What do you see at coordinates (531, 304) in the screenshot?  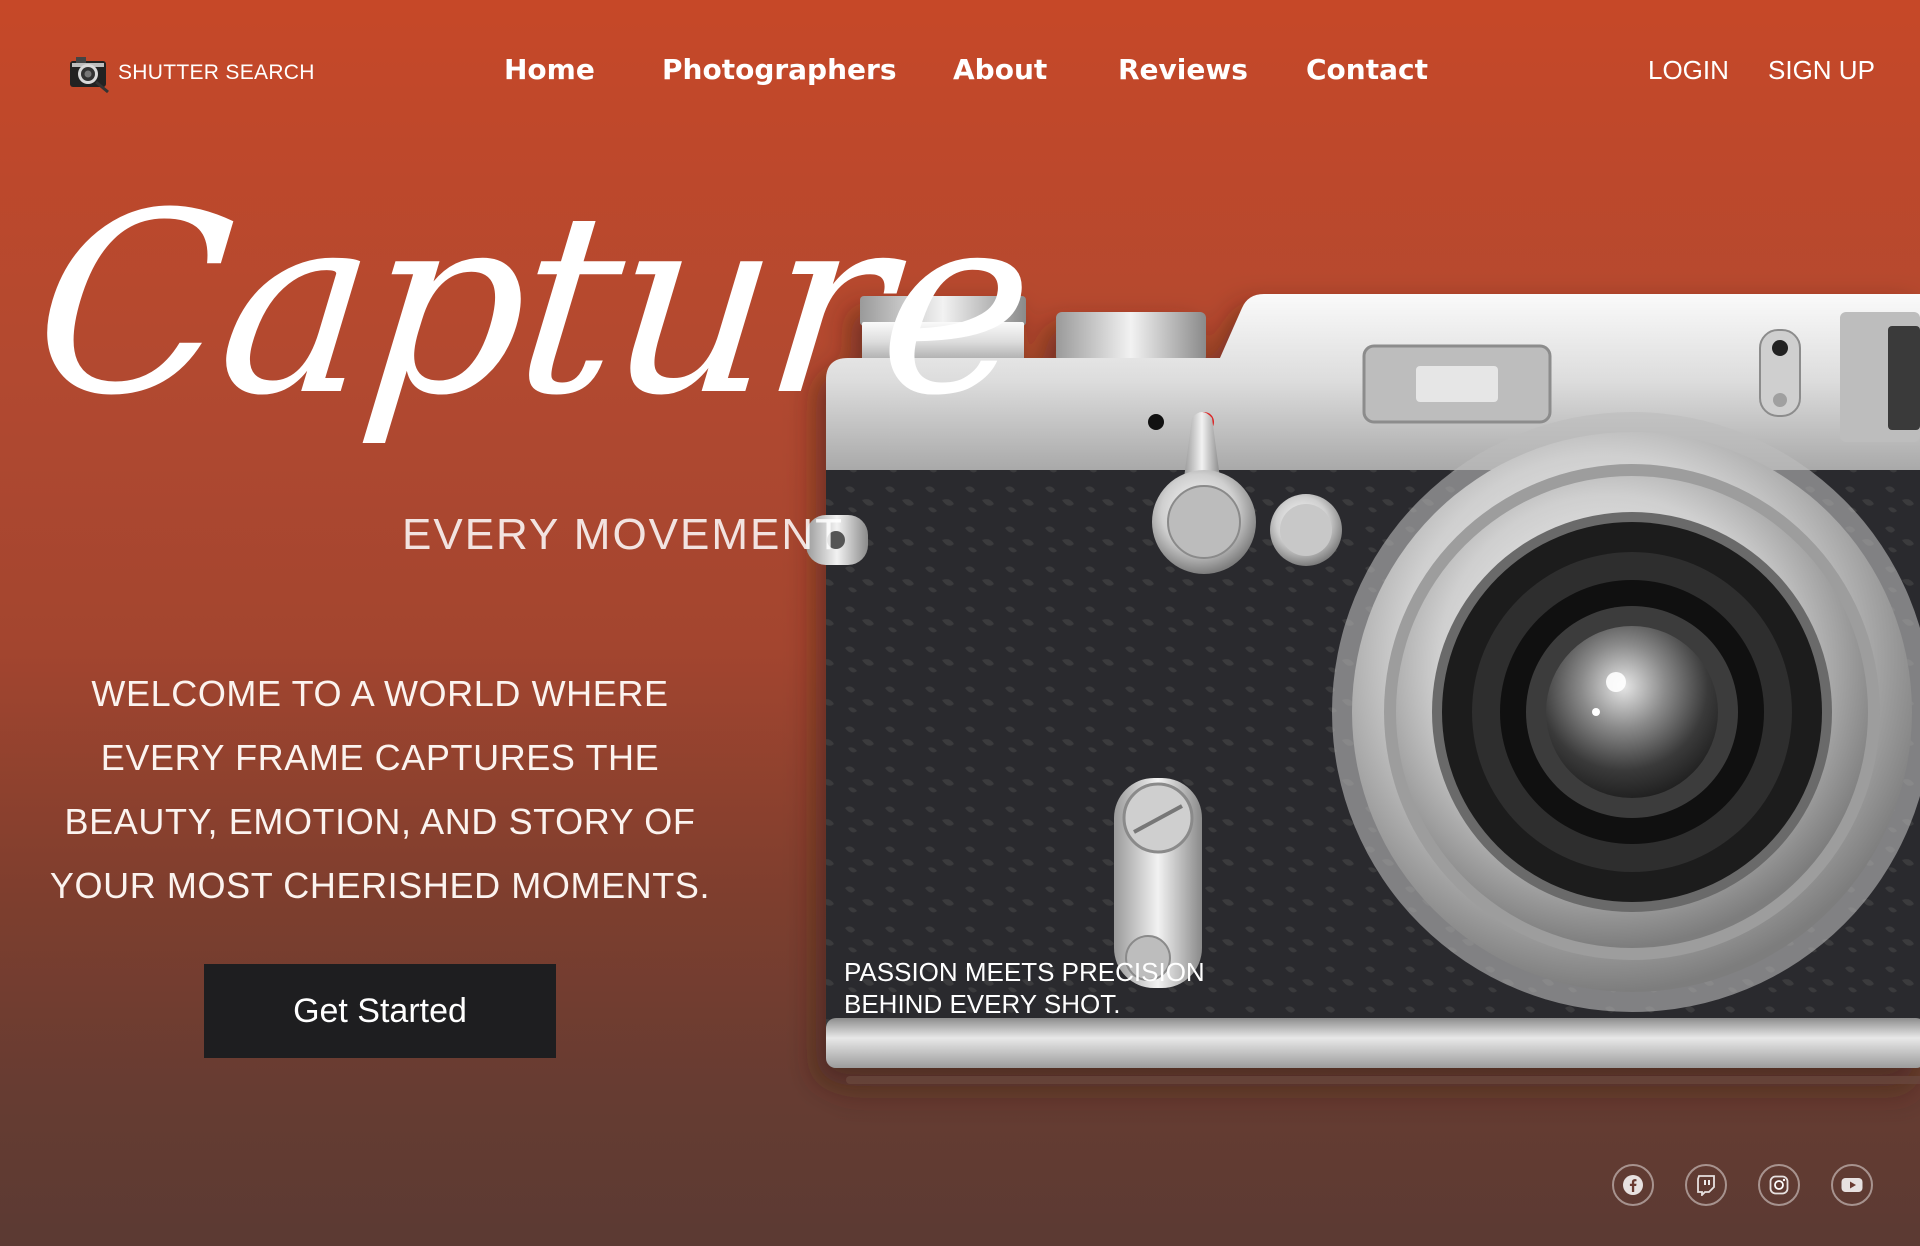 I see `hero-script-title: Capture` at bounding box center [531, 304].